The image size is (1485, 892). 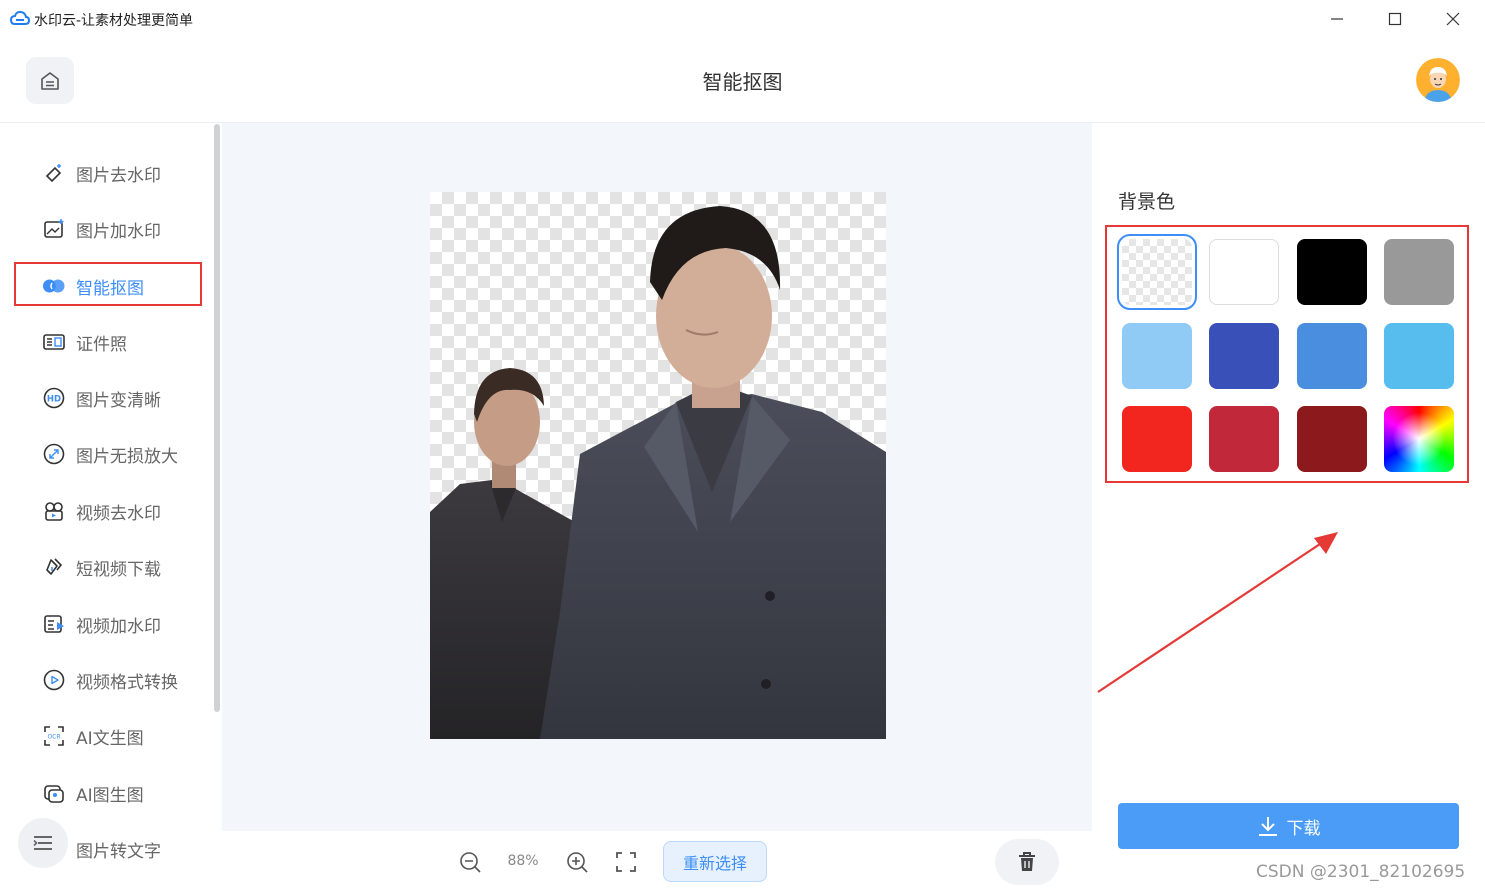 What do you see at coordinates (54, 567) in the screenshot?
I see `link-download-icon` at bounding box center [54, 567].